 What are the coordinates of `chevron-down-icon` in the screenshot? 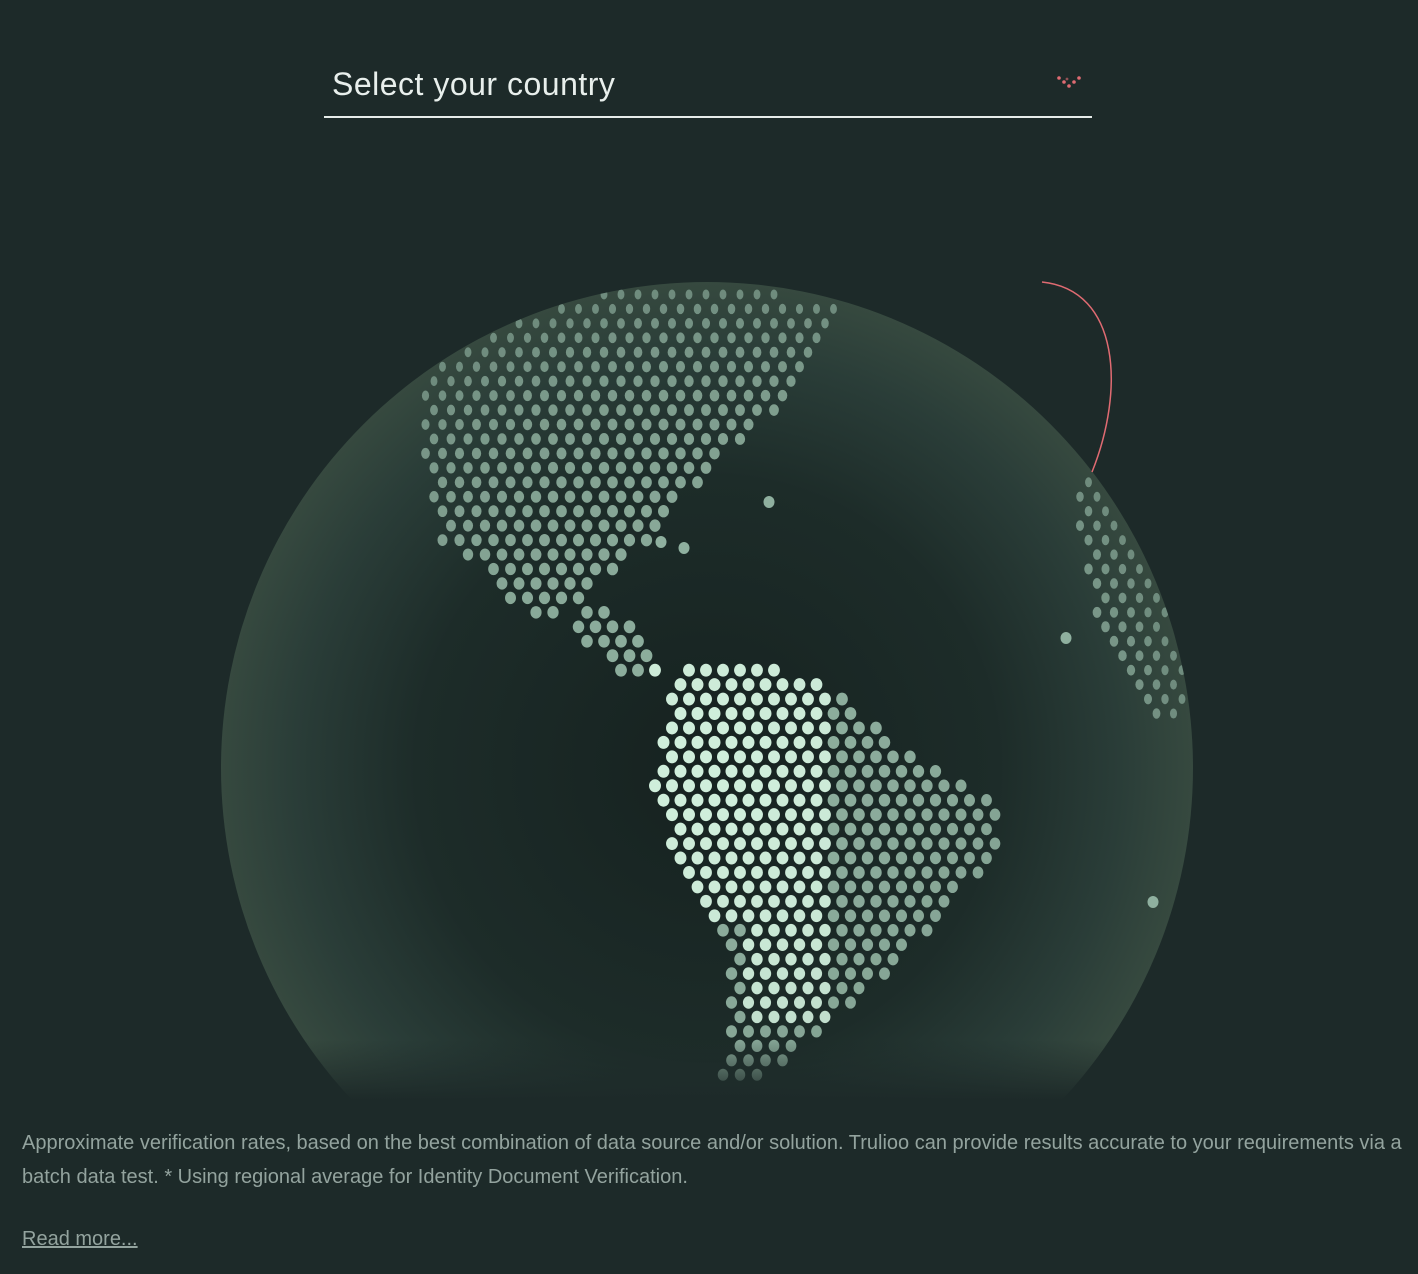 It's located at (1071, 84).